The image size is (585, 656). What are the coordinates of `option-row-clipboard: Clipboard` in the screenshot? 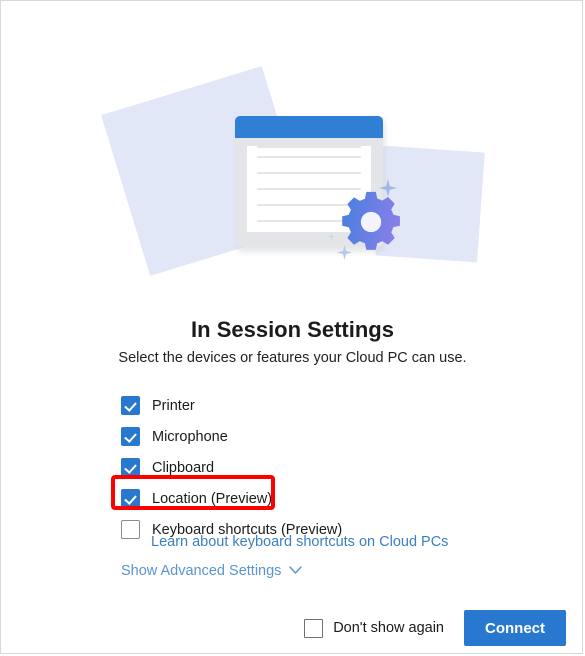 It's located at (311, 467).